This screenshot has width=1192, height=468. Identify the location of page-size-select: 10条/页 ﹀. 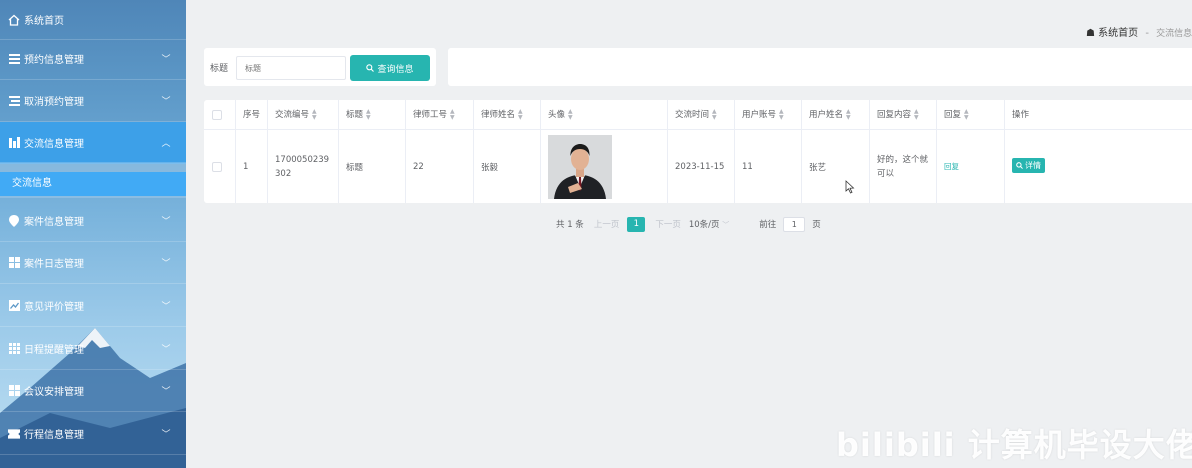
(709, 224).